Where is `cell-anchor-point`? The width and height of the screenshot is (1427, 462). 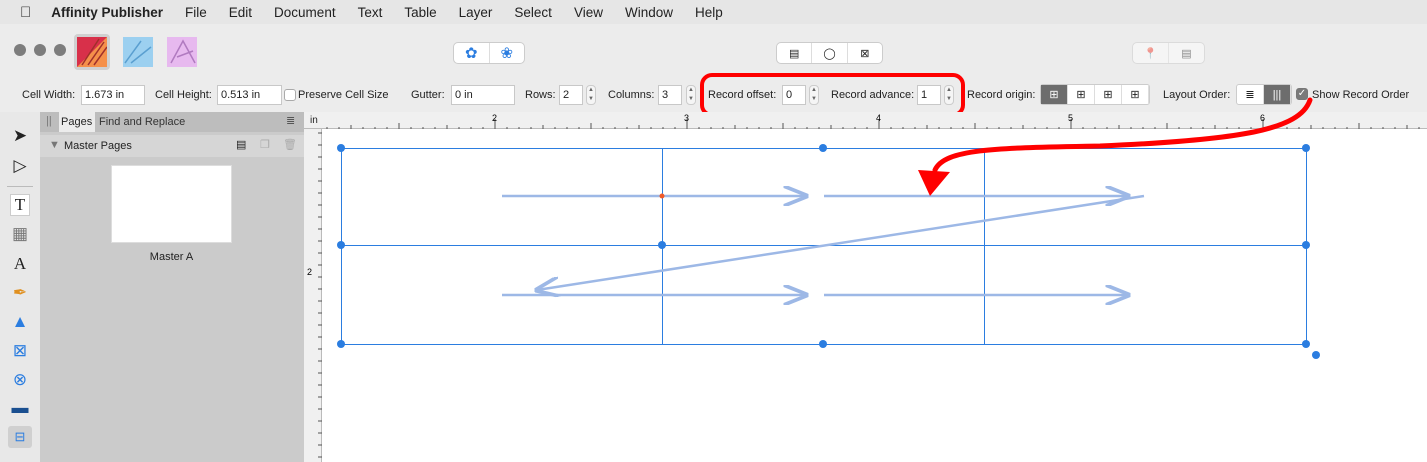 cell-anchor-point is located at coordinates (662, 196).